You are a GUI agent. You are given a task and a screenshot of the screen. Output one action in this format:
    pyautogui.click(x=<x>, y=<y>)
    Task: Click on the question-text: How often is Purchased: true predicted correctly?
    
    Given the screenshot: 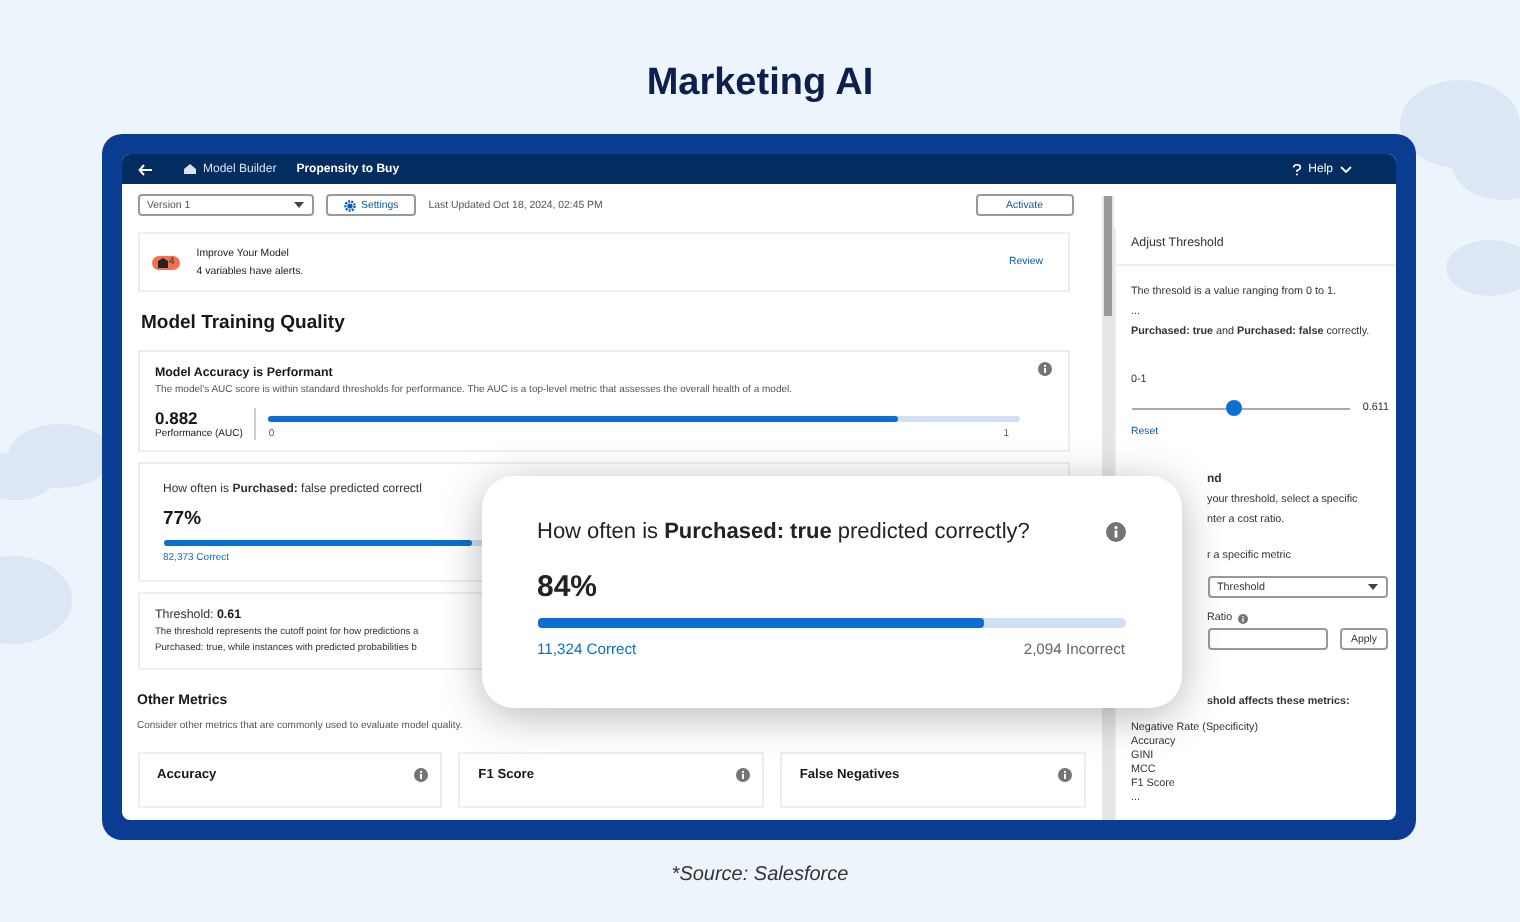 What is the action you would take?
    pyautogui.click(x=783, y=532)
    